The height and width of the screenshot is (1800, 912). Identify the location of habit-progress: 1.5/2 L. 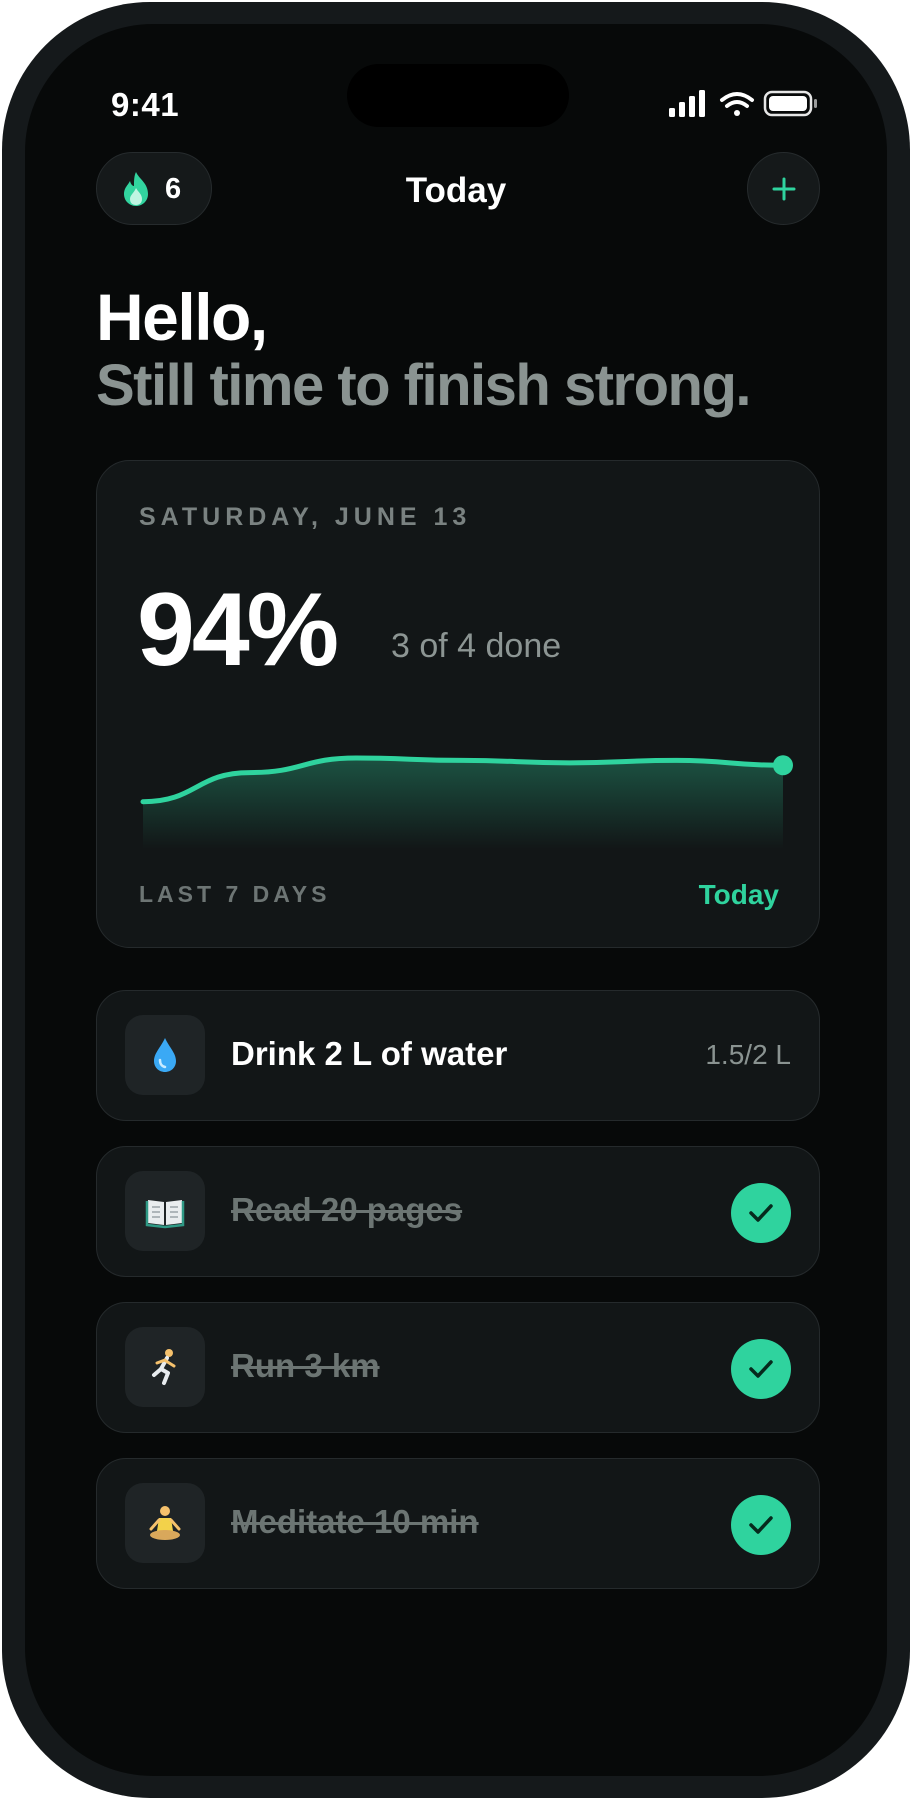
(748, 1054).